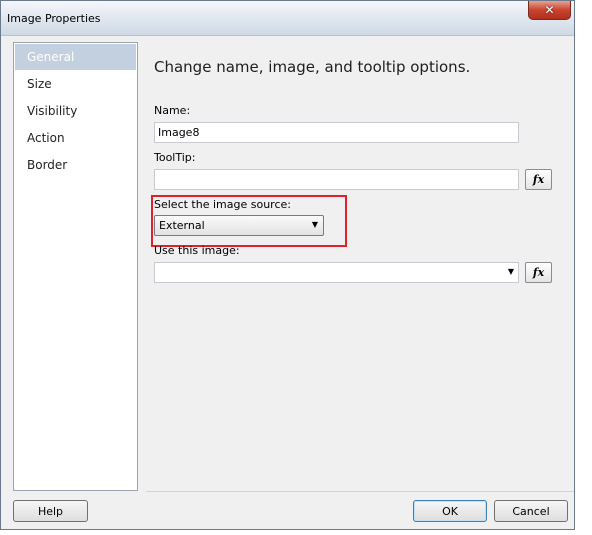 The width and height of the screenshot is (592, 535). What do you see at coordinates (287, 18) in the screenshot?
I see `title-bar: Image Properties ✕` at bounding box center [287, 18].